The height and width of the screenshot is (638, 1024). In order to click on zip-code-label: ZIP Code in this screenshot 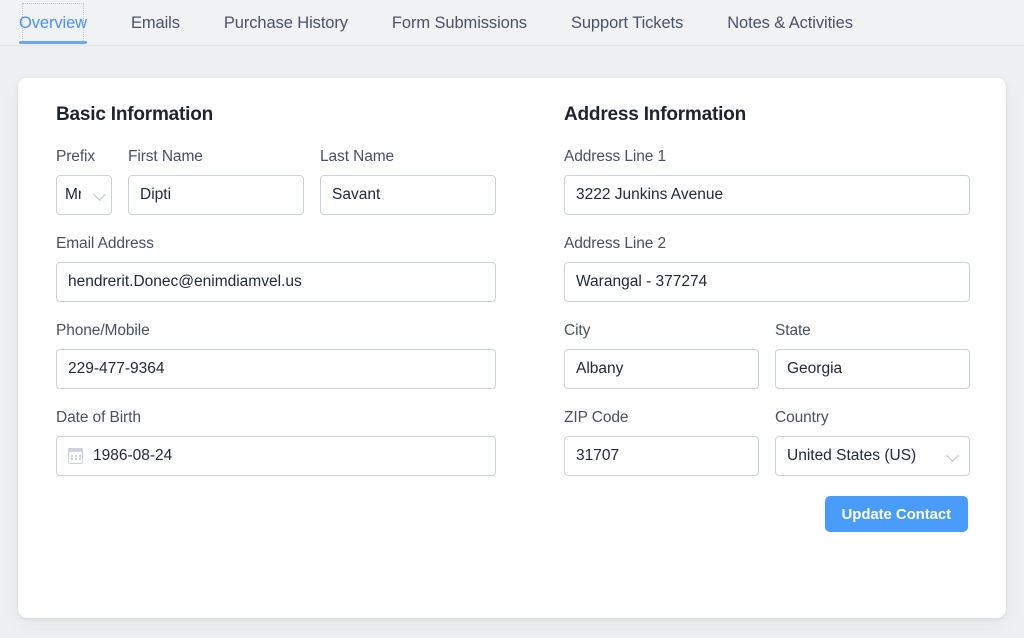, I will do `click(596, 417)`.